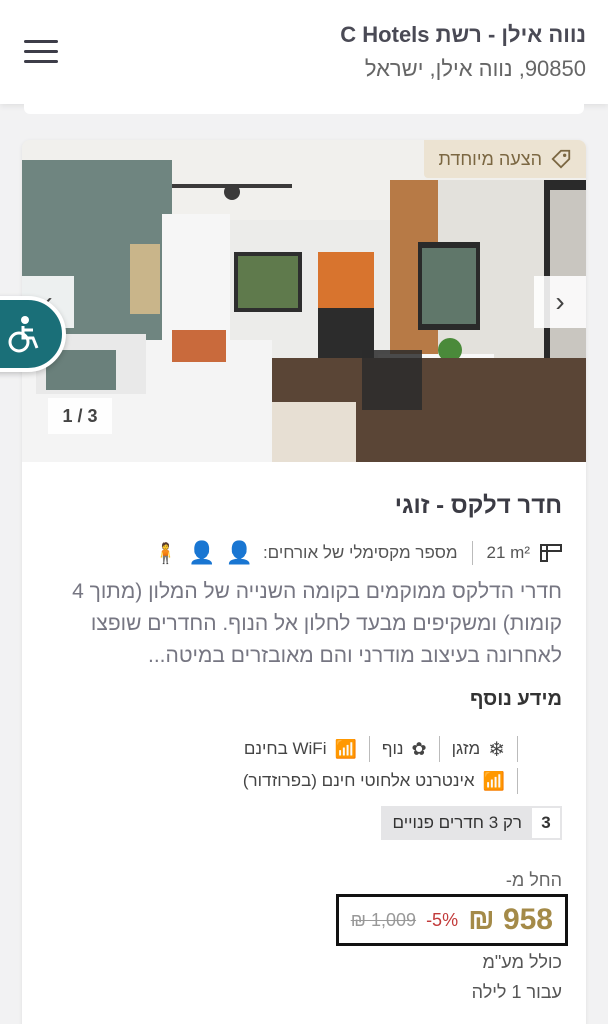  What do you see at coordinates (515, 699) in the screenshot?
I see `more-info-heading: מידע נוסף` at bounding box center [515, 699].